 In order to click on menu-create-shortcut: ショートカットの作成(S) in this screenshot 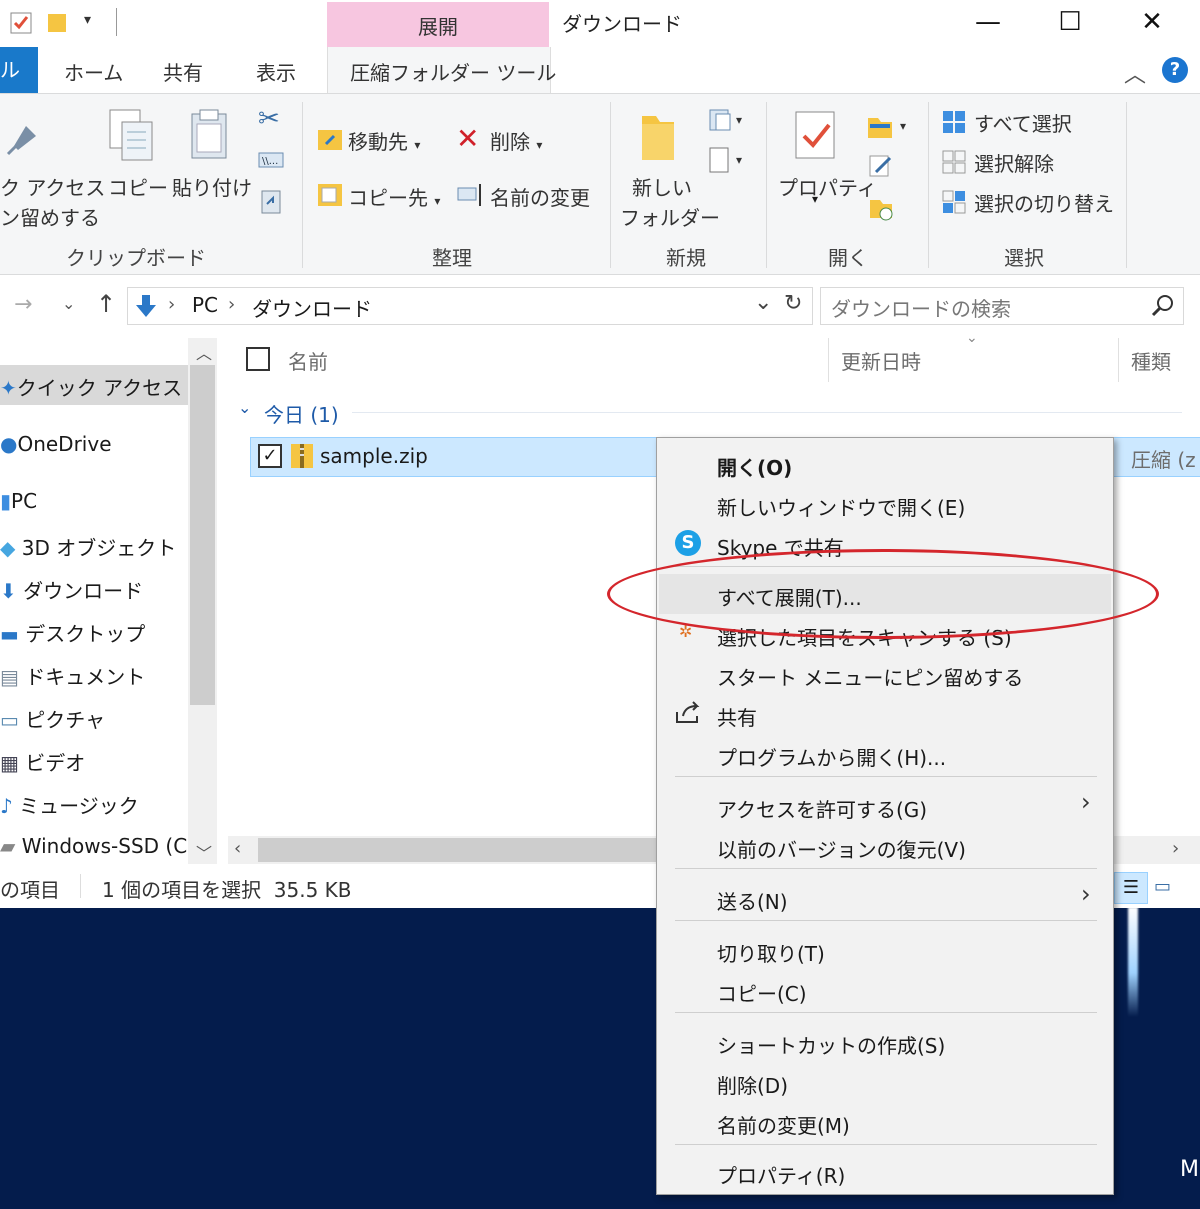, I will do `click(831, 1044)`.